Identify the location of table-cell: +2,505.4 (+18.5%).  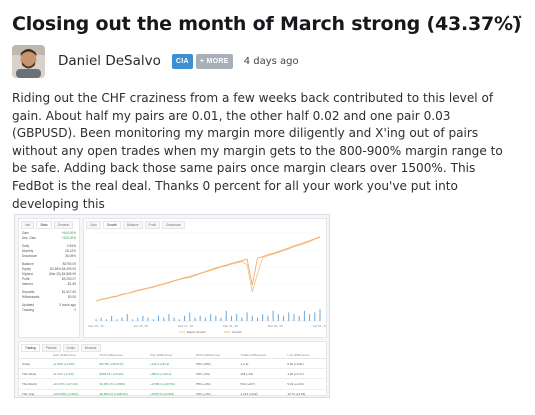
(170, 384).